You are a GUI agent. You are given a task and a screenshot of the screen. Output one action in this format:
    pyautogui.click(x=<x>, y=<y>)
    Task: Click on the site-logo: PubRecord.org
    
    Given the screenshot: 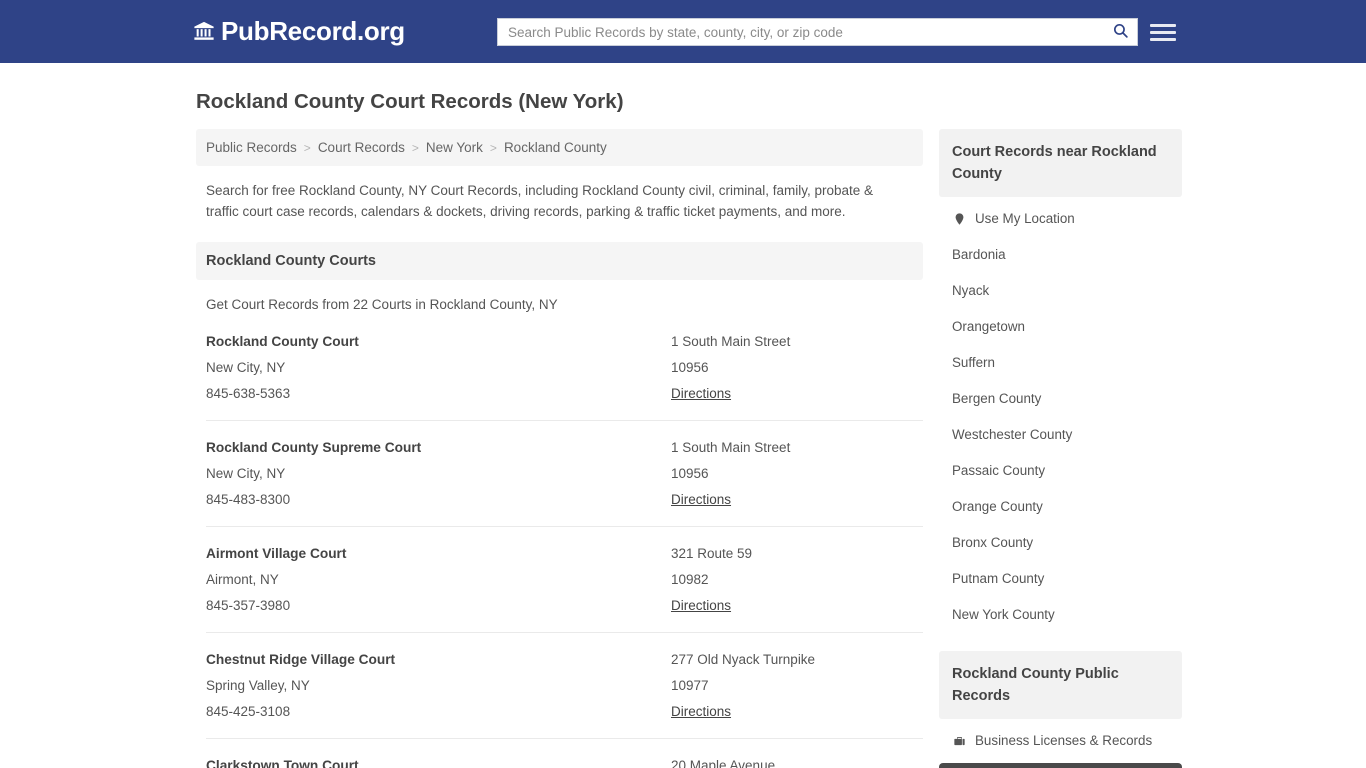 What is the action you would take?
    pyautogui.click(x=299, y=31)
    